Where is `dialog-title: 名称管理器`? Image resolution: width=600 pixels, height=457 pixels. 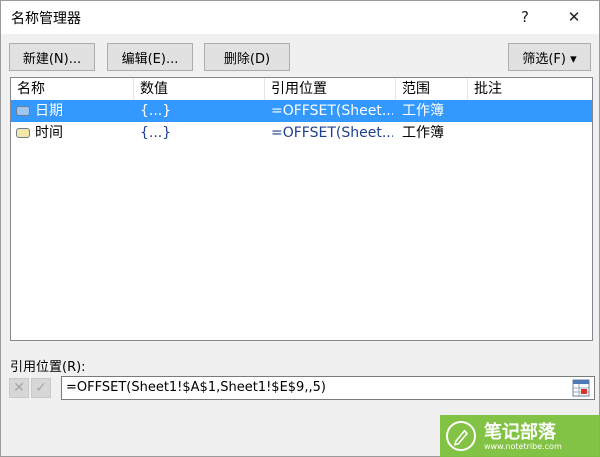 dialog-title: 名称管理器 is located at coordinates (46, 19).